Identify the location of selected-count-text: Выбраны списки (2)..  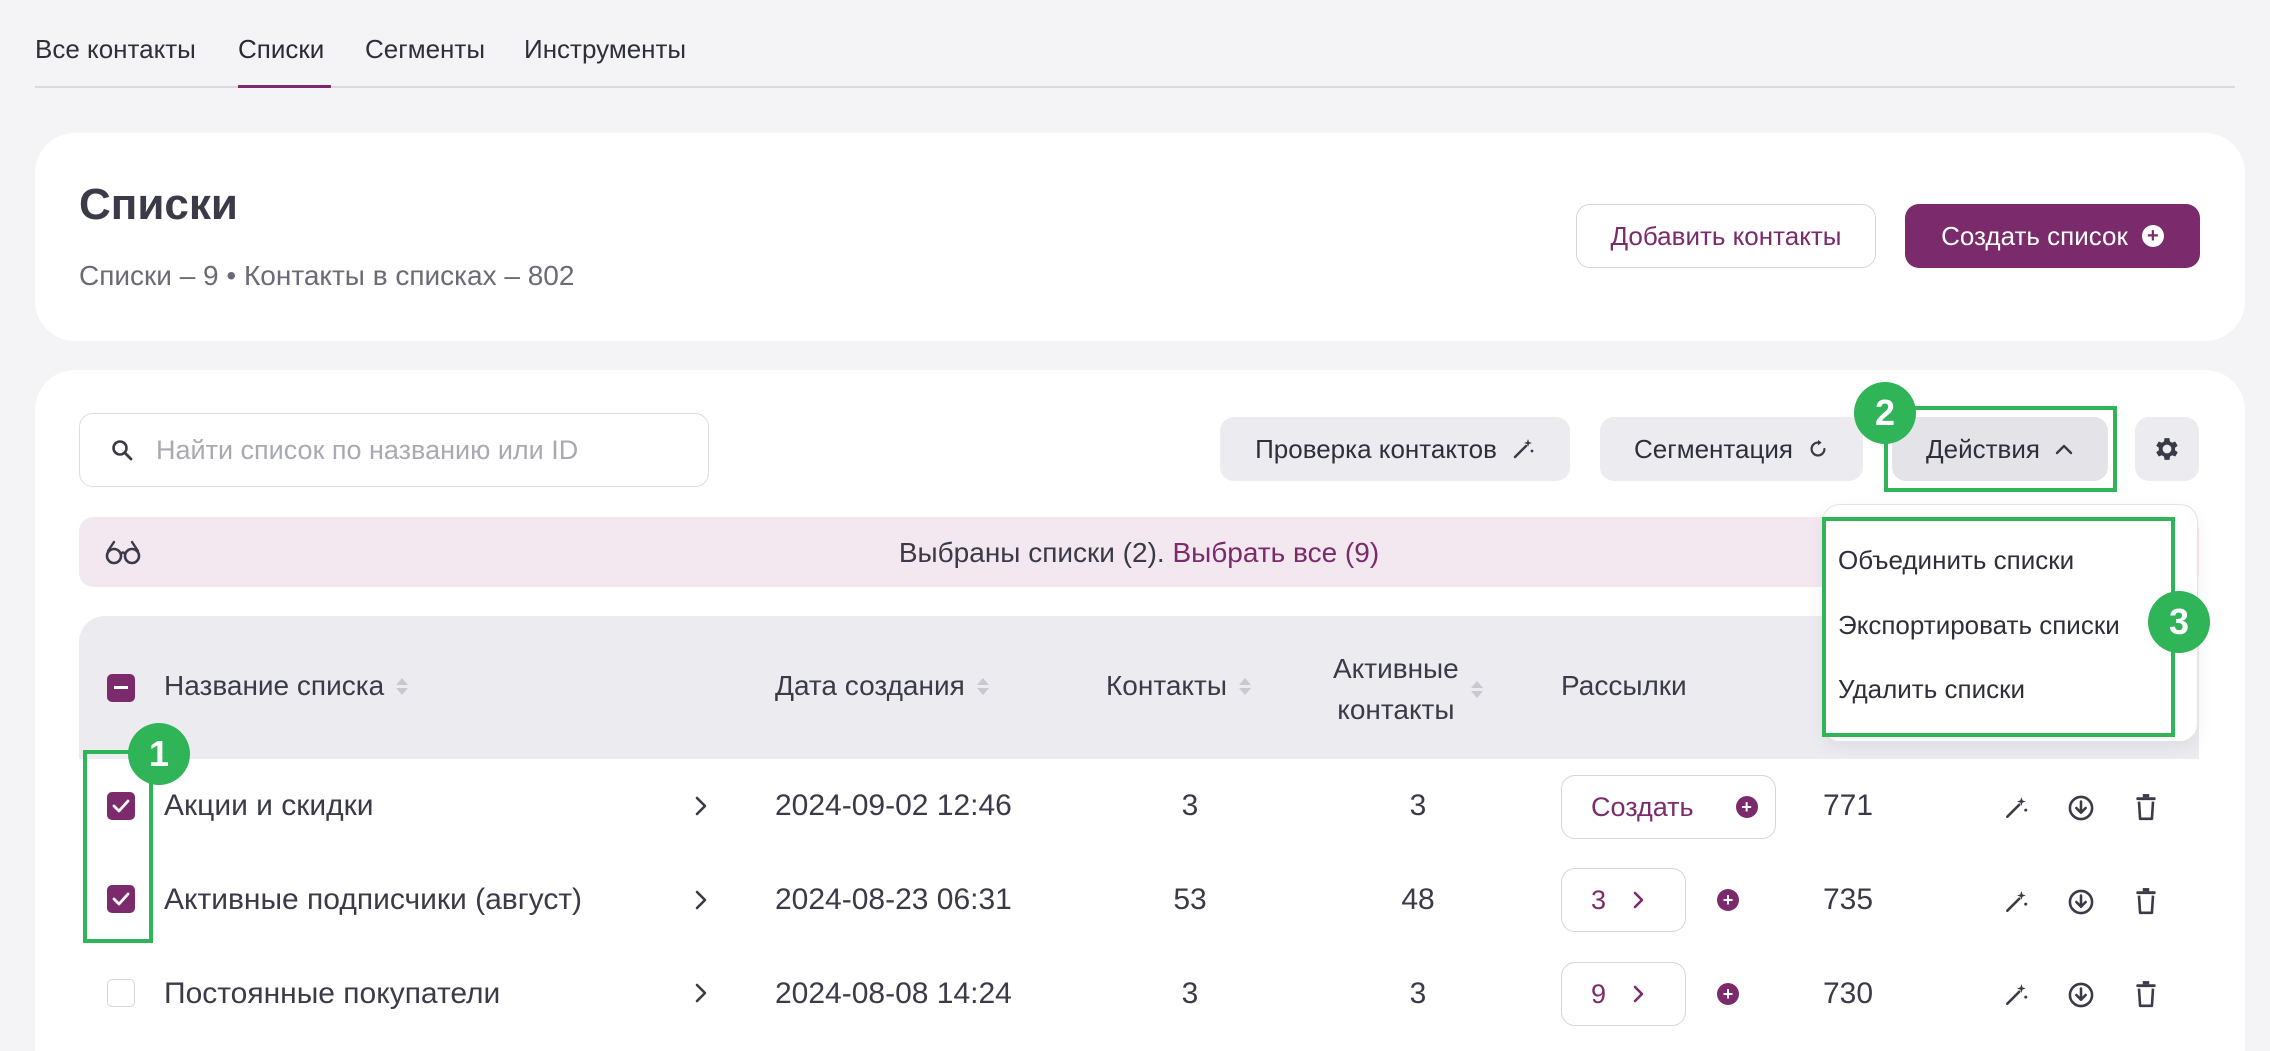
(1031, 552).